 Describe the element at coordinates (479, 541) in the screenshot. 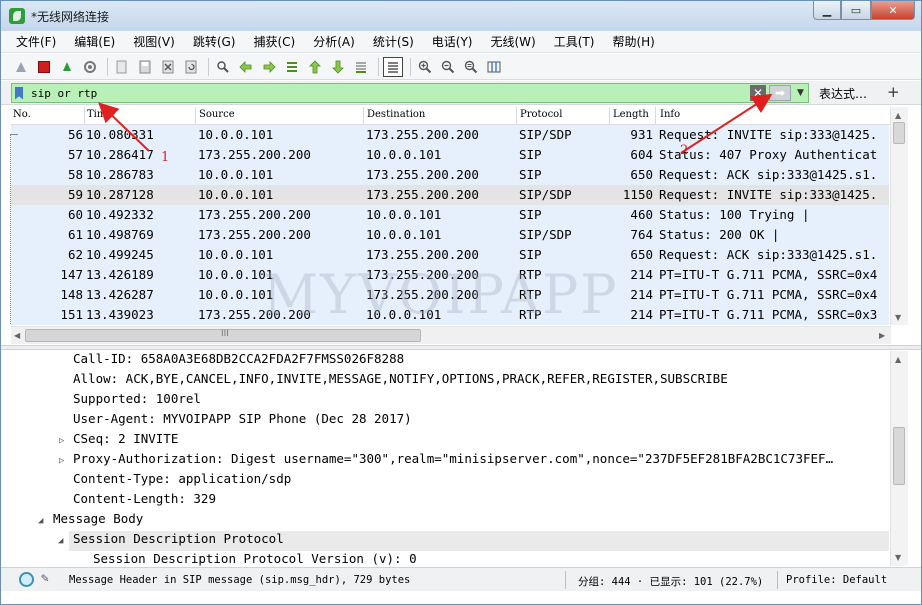

I see `detail-line-sdp: Session Description Protocol` at that location.